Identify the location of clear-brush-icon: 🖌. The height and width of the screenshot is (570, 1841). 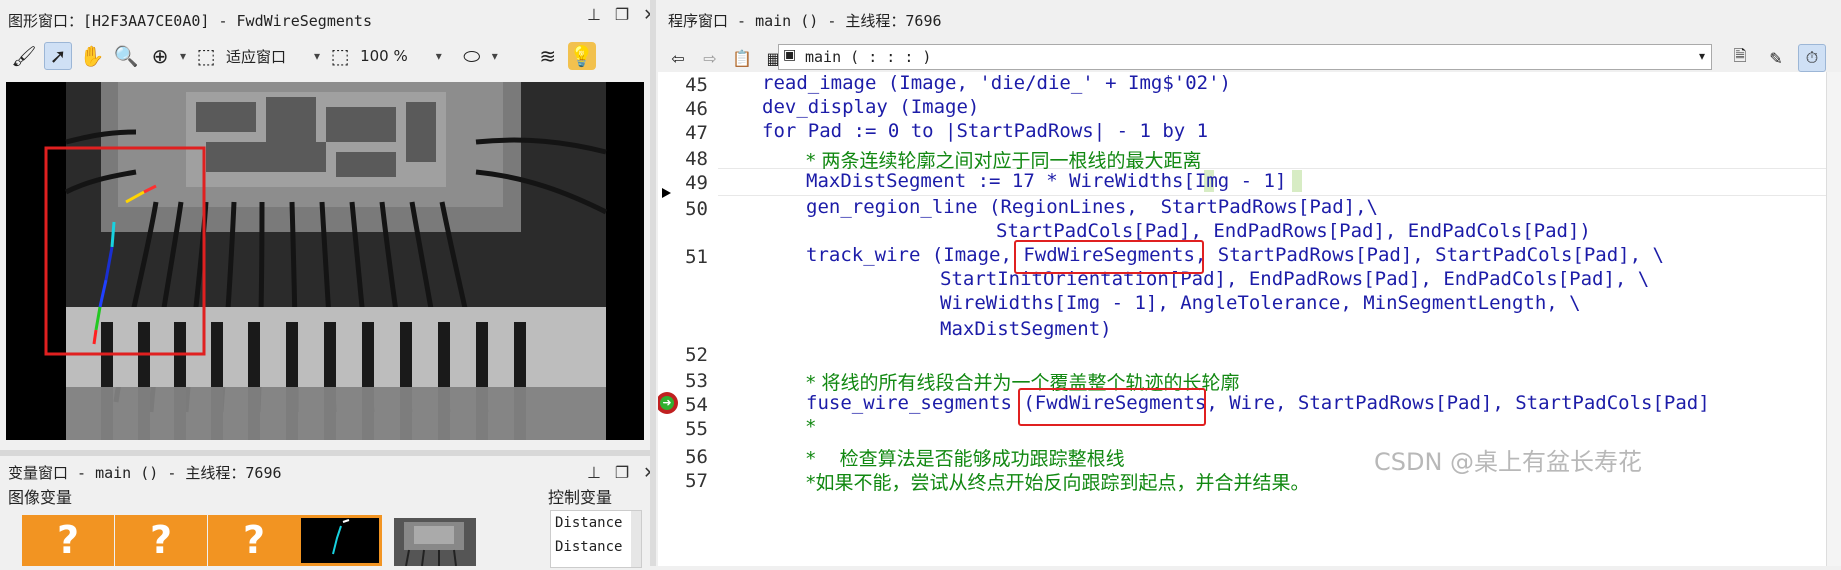
(24, 56).